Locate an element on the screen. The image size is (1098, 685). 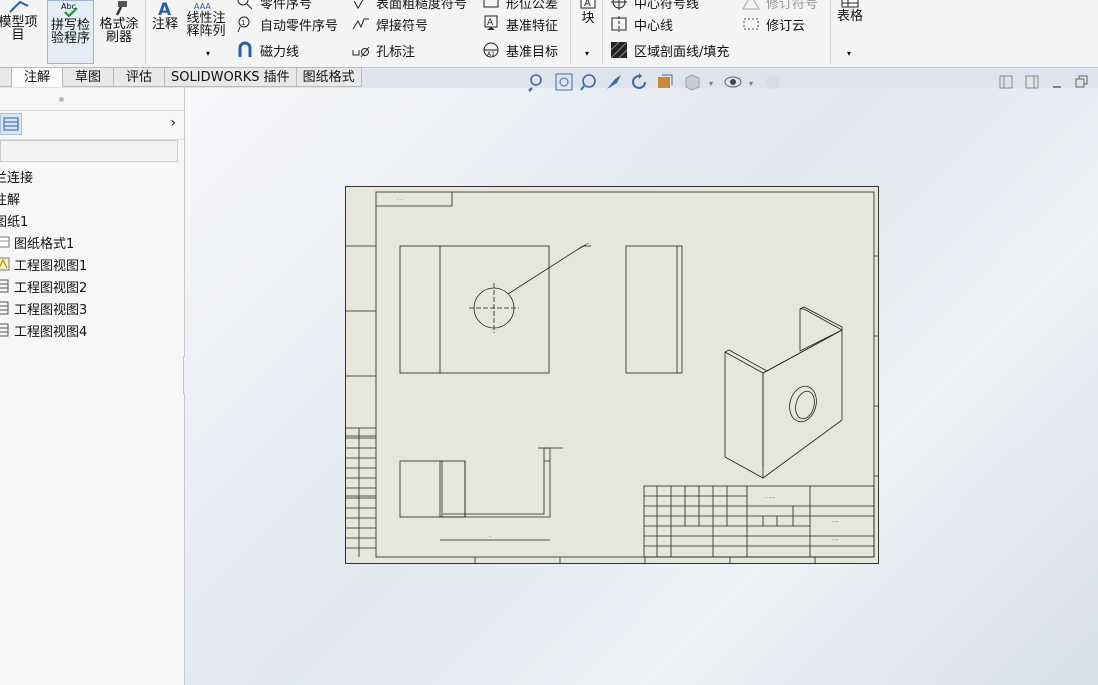
auto-balloon-icon: 1 is located at coordinates (243, 24).